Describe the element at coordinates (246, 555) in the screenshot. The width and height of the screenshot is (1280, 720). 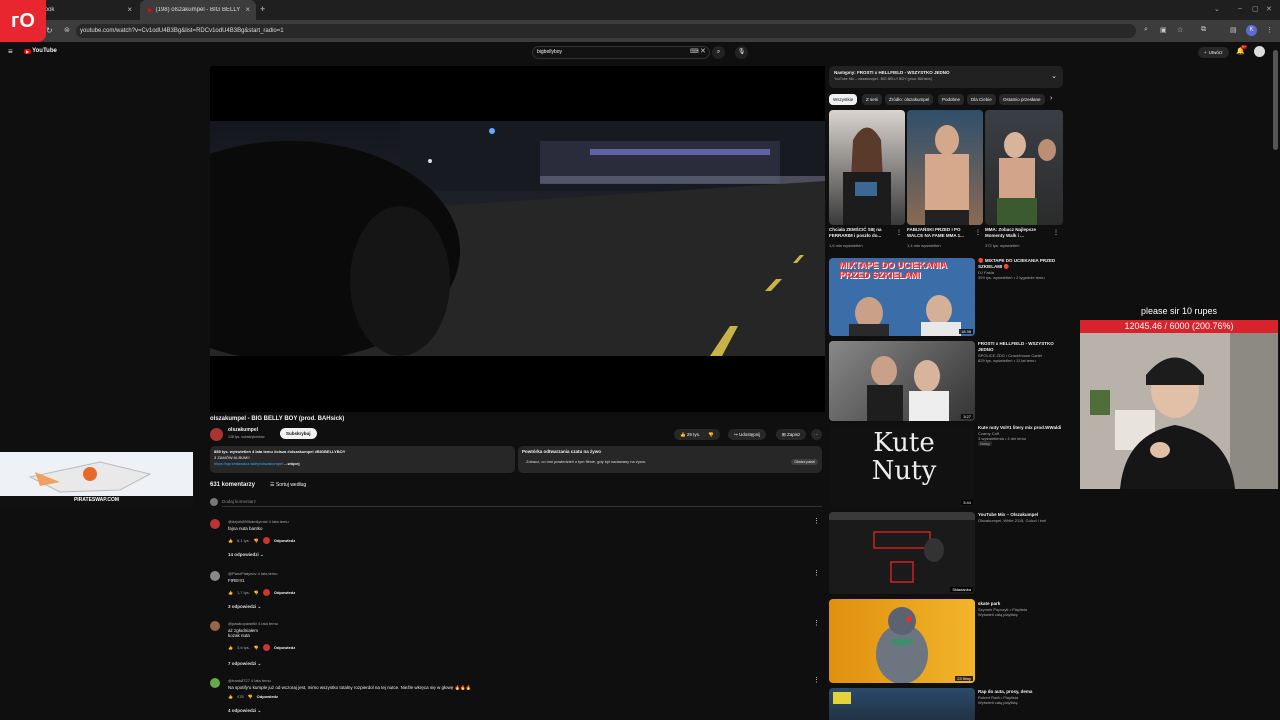
I see `show-replies-button: 14 odpowiedzi ⌄` at that location.